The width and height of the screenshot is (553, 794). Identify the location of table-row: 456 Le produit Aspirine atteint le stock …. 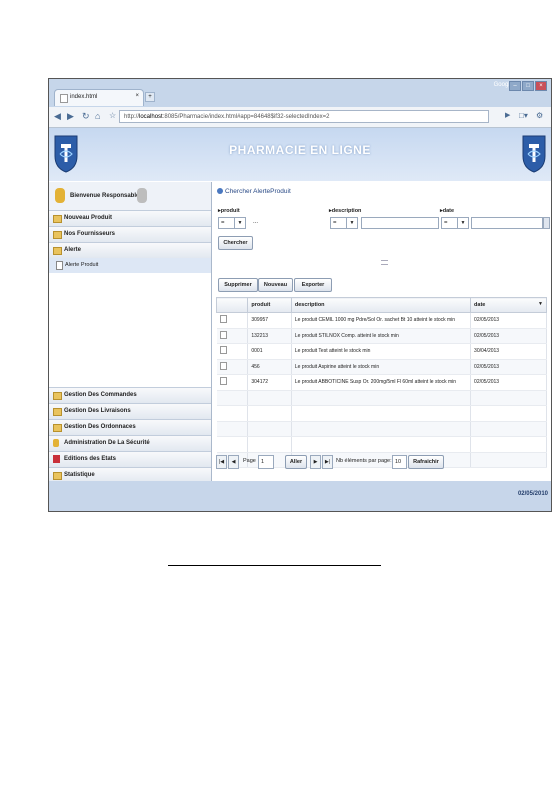
(381, 367).